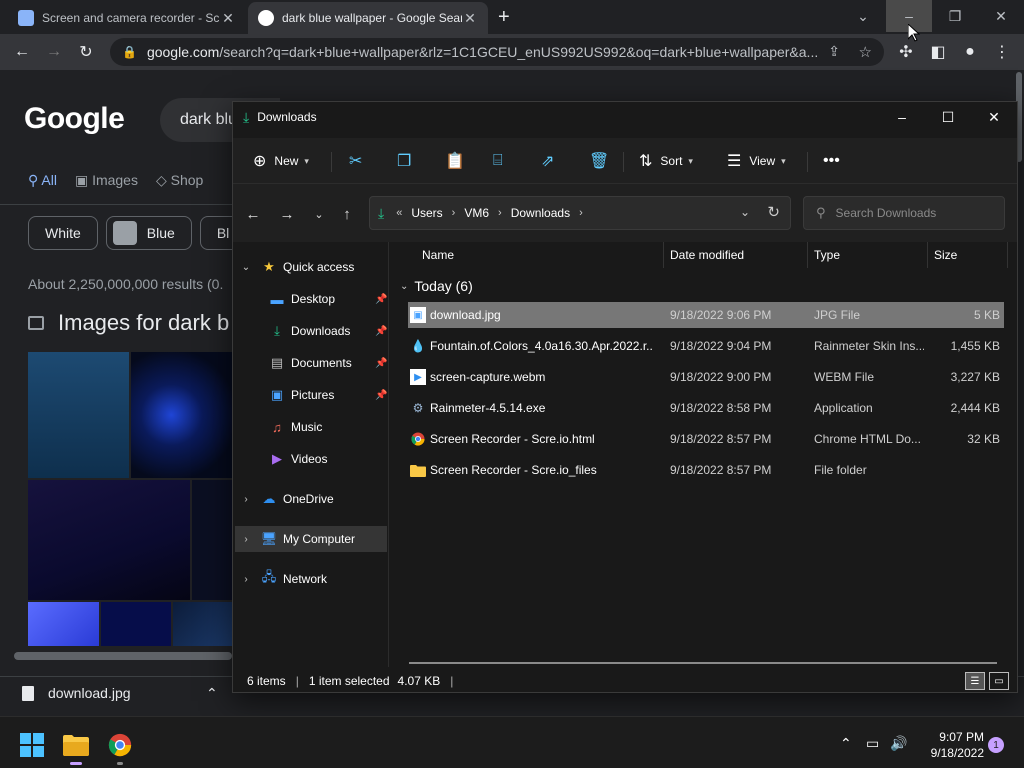 The width and height of the screenshot is (1024, 768). Describe the element at coordinates (127, 18) in the screenshot. I see `browser-tab-screen-recorder: Screen and camera recorder - Scre ✕` at that location.